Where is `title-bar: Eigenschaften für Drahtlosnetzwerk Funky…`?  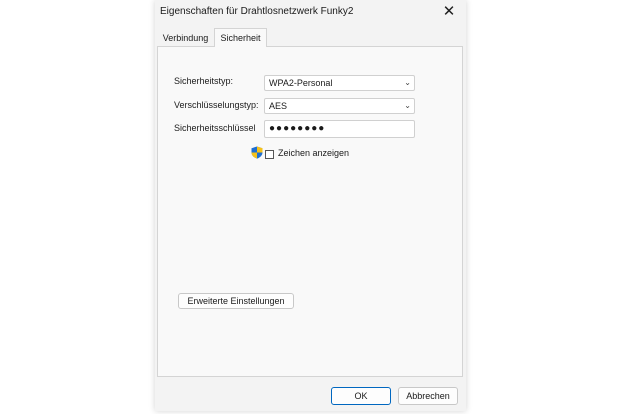 title-bar: Eigenschaften für Drahtlosnetzwerk Funky… is located at coordinates (310, 13).